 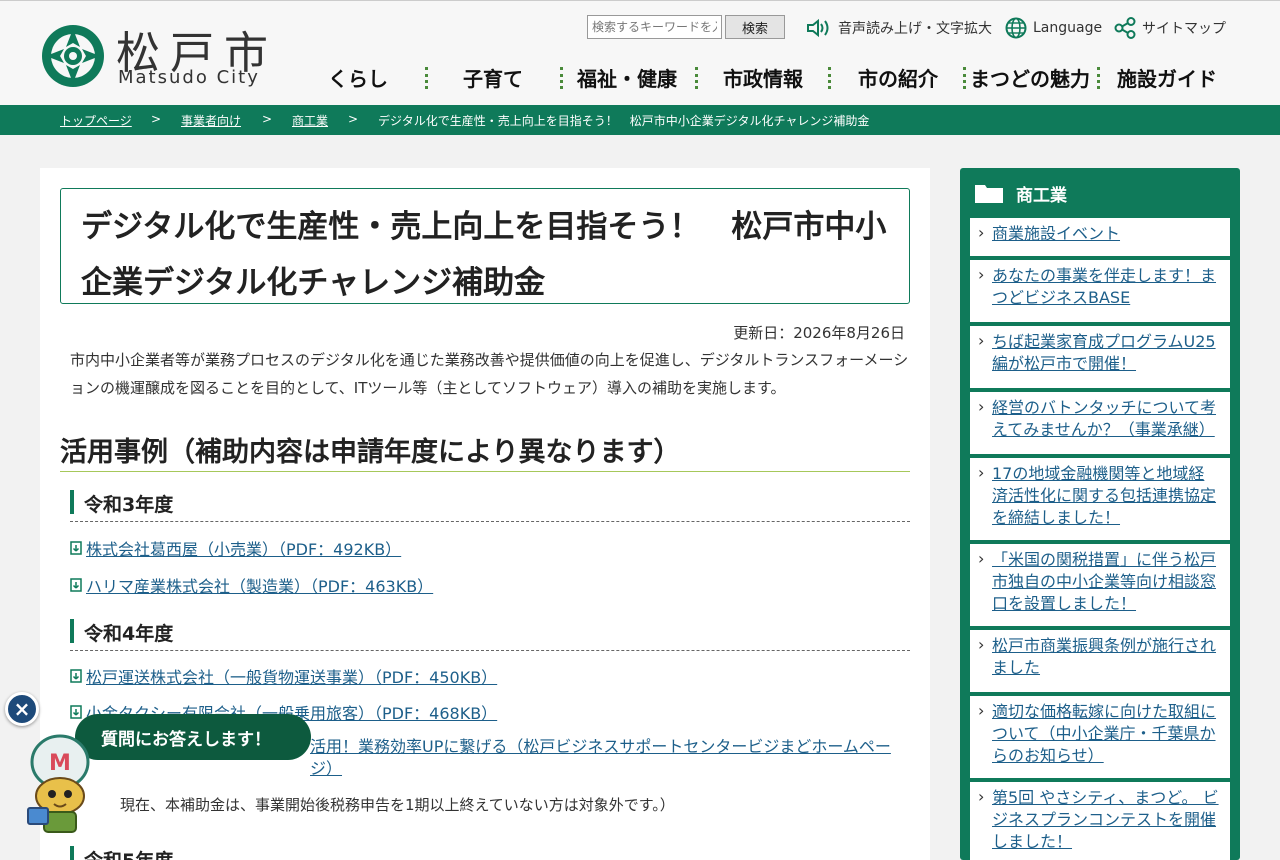 I want to click on pdf-link-matsudo-unso: 松戸運送株式会社（一般貨物運送事業）（PDF：450KB）, so click(x=283, y=676).